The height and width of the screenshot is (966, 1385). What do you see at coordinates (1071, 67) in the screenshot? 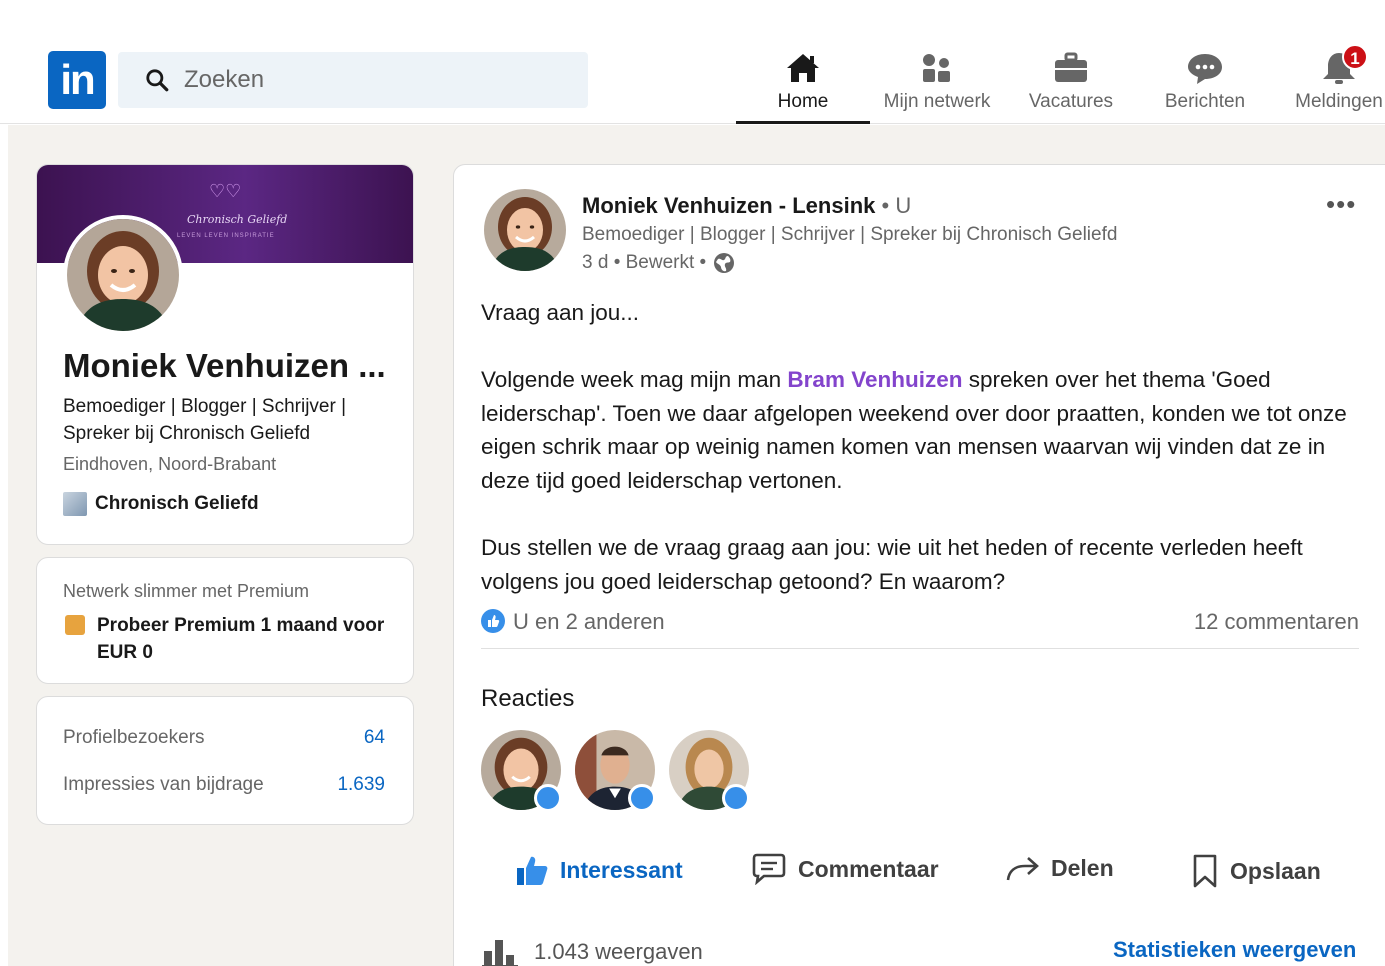
I see `briefcase-icon` at bounding box center [1071, 67].